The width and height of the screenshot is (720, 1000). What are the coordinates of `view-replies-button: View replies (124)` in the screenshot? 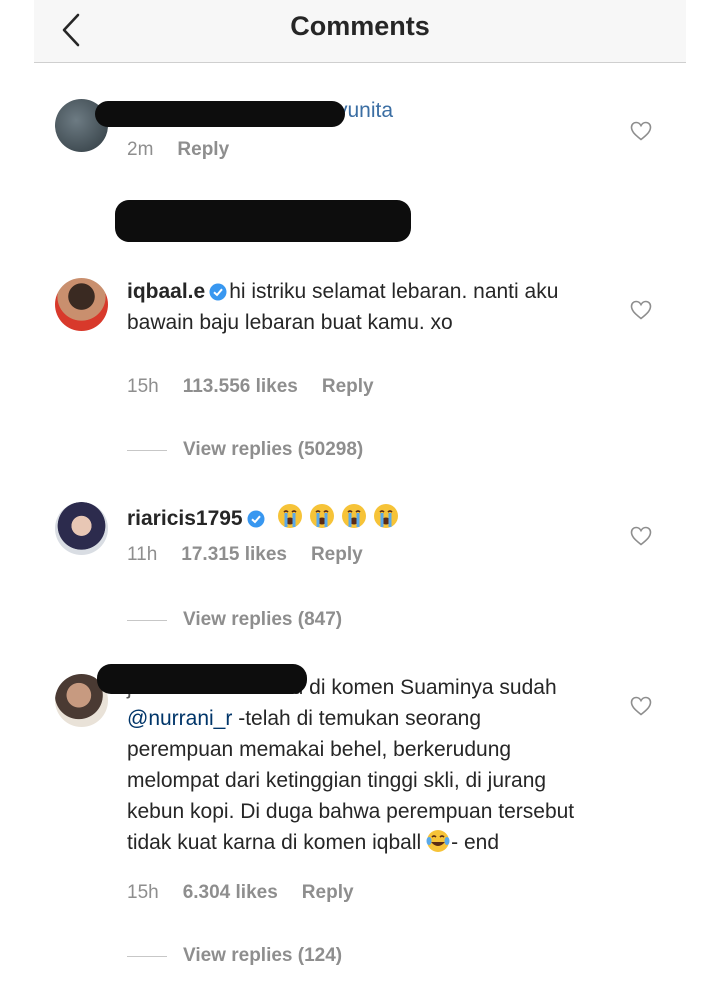 It's located at (234, 956).